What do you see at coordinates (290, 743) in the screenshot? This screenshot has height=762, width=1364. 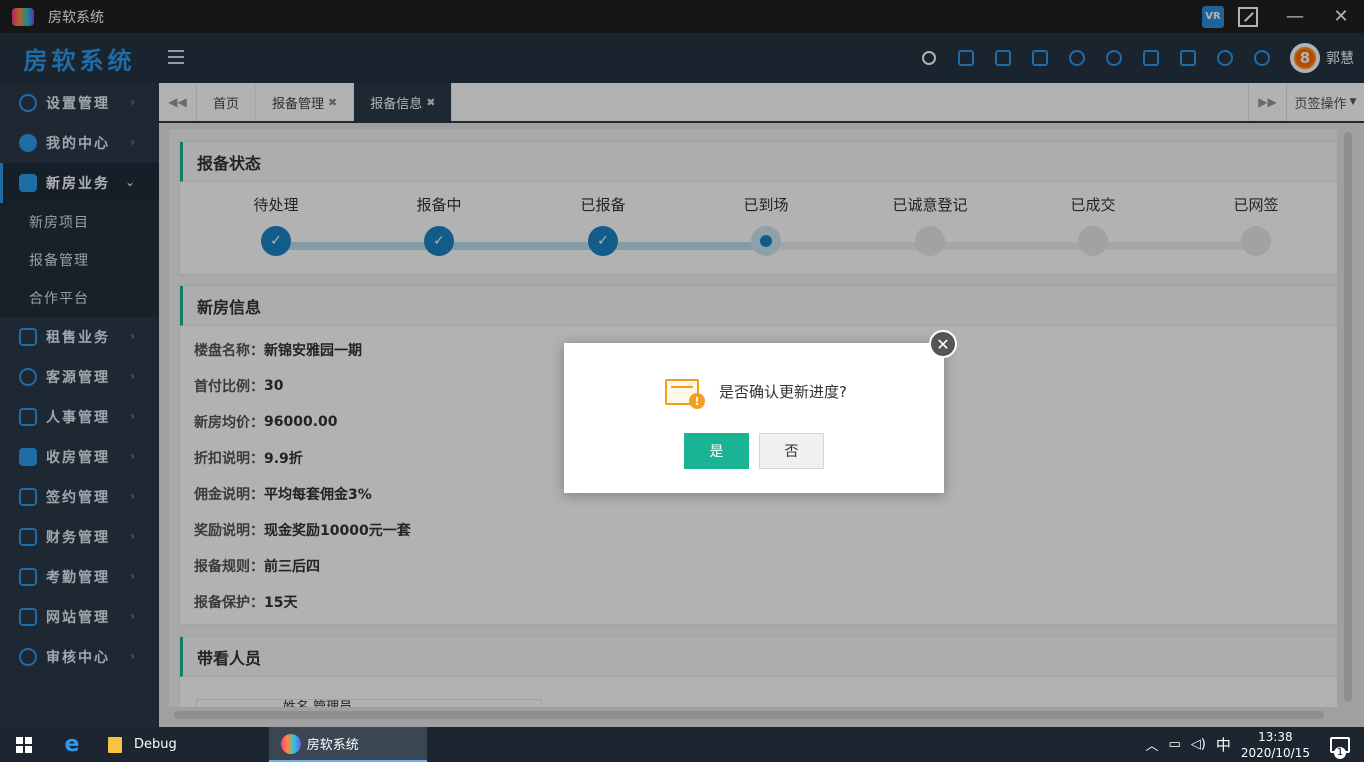 I see `app-logo-icon` at bounding box center [290, 743].